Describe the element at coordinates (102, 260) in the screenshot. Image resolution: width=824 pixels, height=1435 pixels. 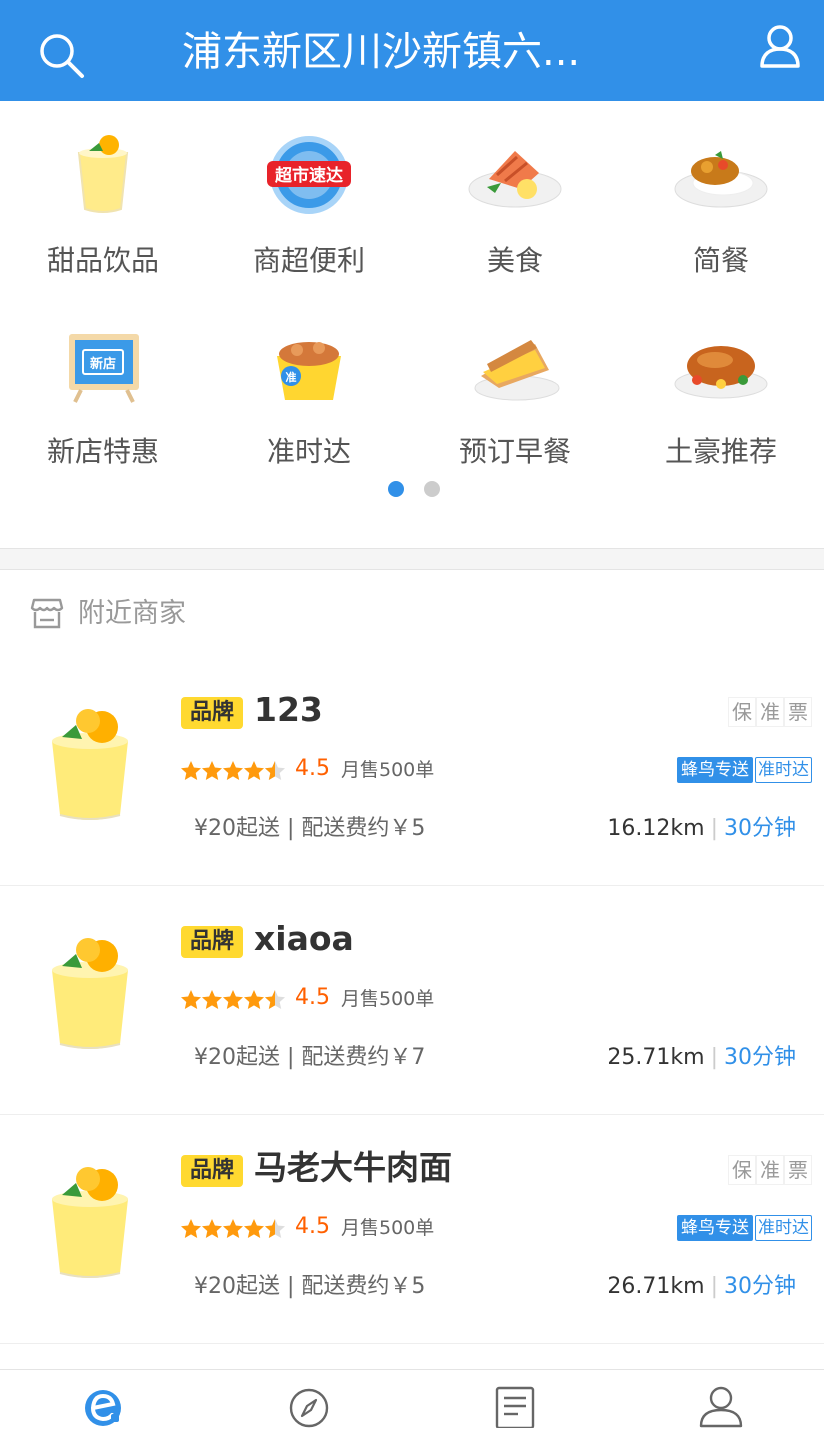
I see `category-label: 甜品饮品` at that location.